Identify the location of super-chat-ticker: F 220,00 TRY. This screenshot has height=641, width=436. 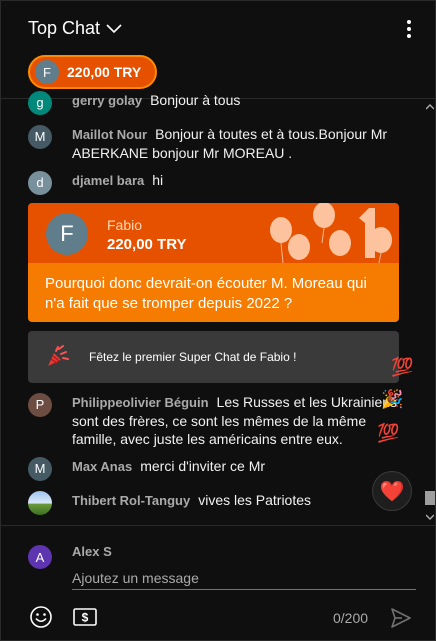
(93, 72).